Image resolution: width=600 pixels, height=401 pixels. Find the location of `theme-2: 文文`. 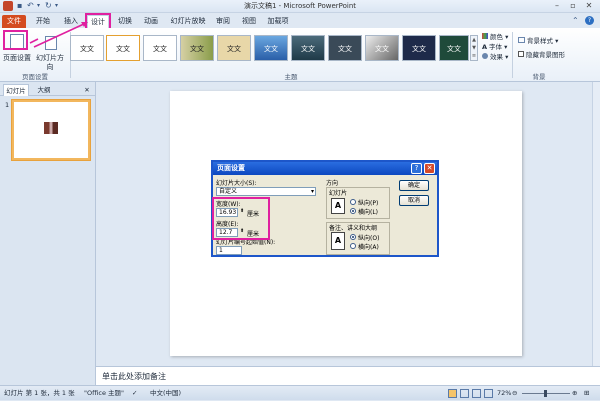

theme-2: 文文 is located at coordinates (123, 48).